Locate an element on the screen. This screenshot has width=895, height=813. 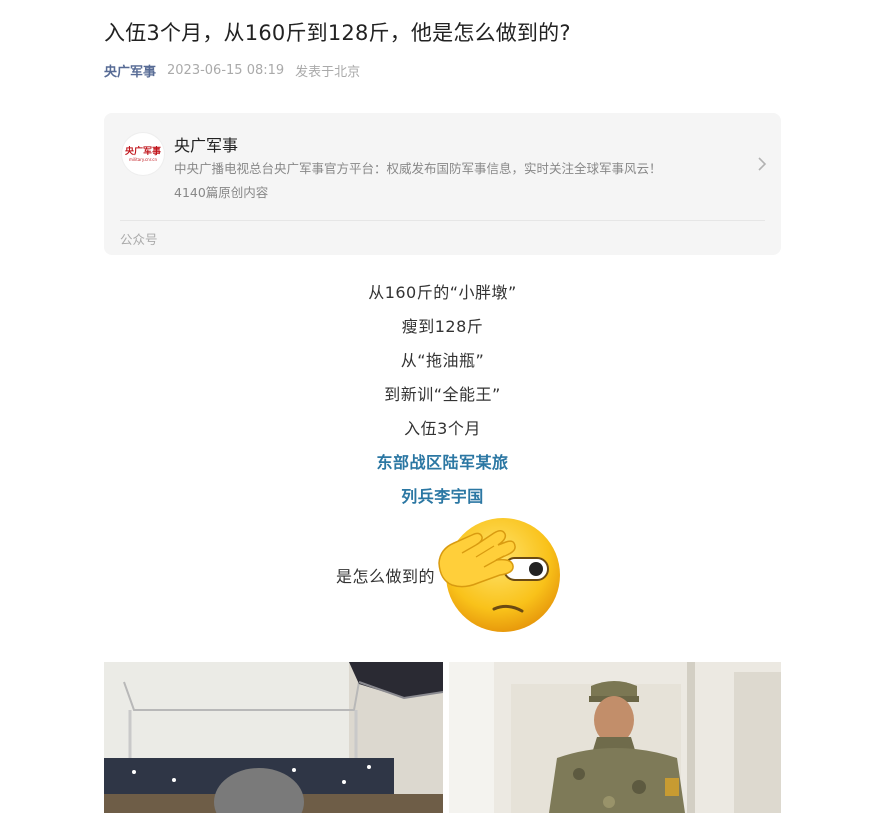
logo-subtext: military.cnr.cn is located at coordinates (143, 159).